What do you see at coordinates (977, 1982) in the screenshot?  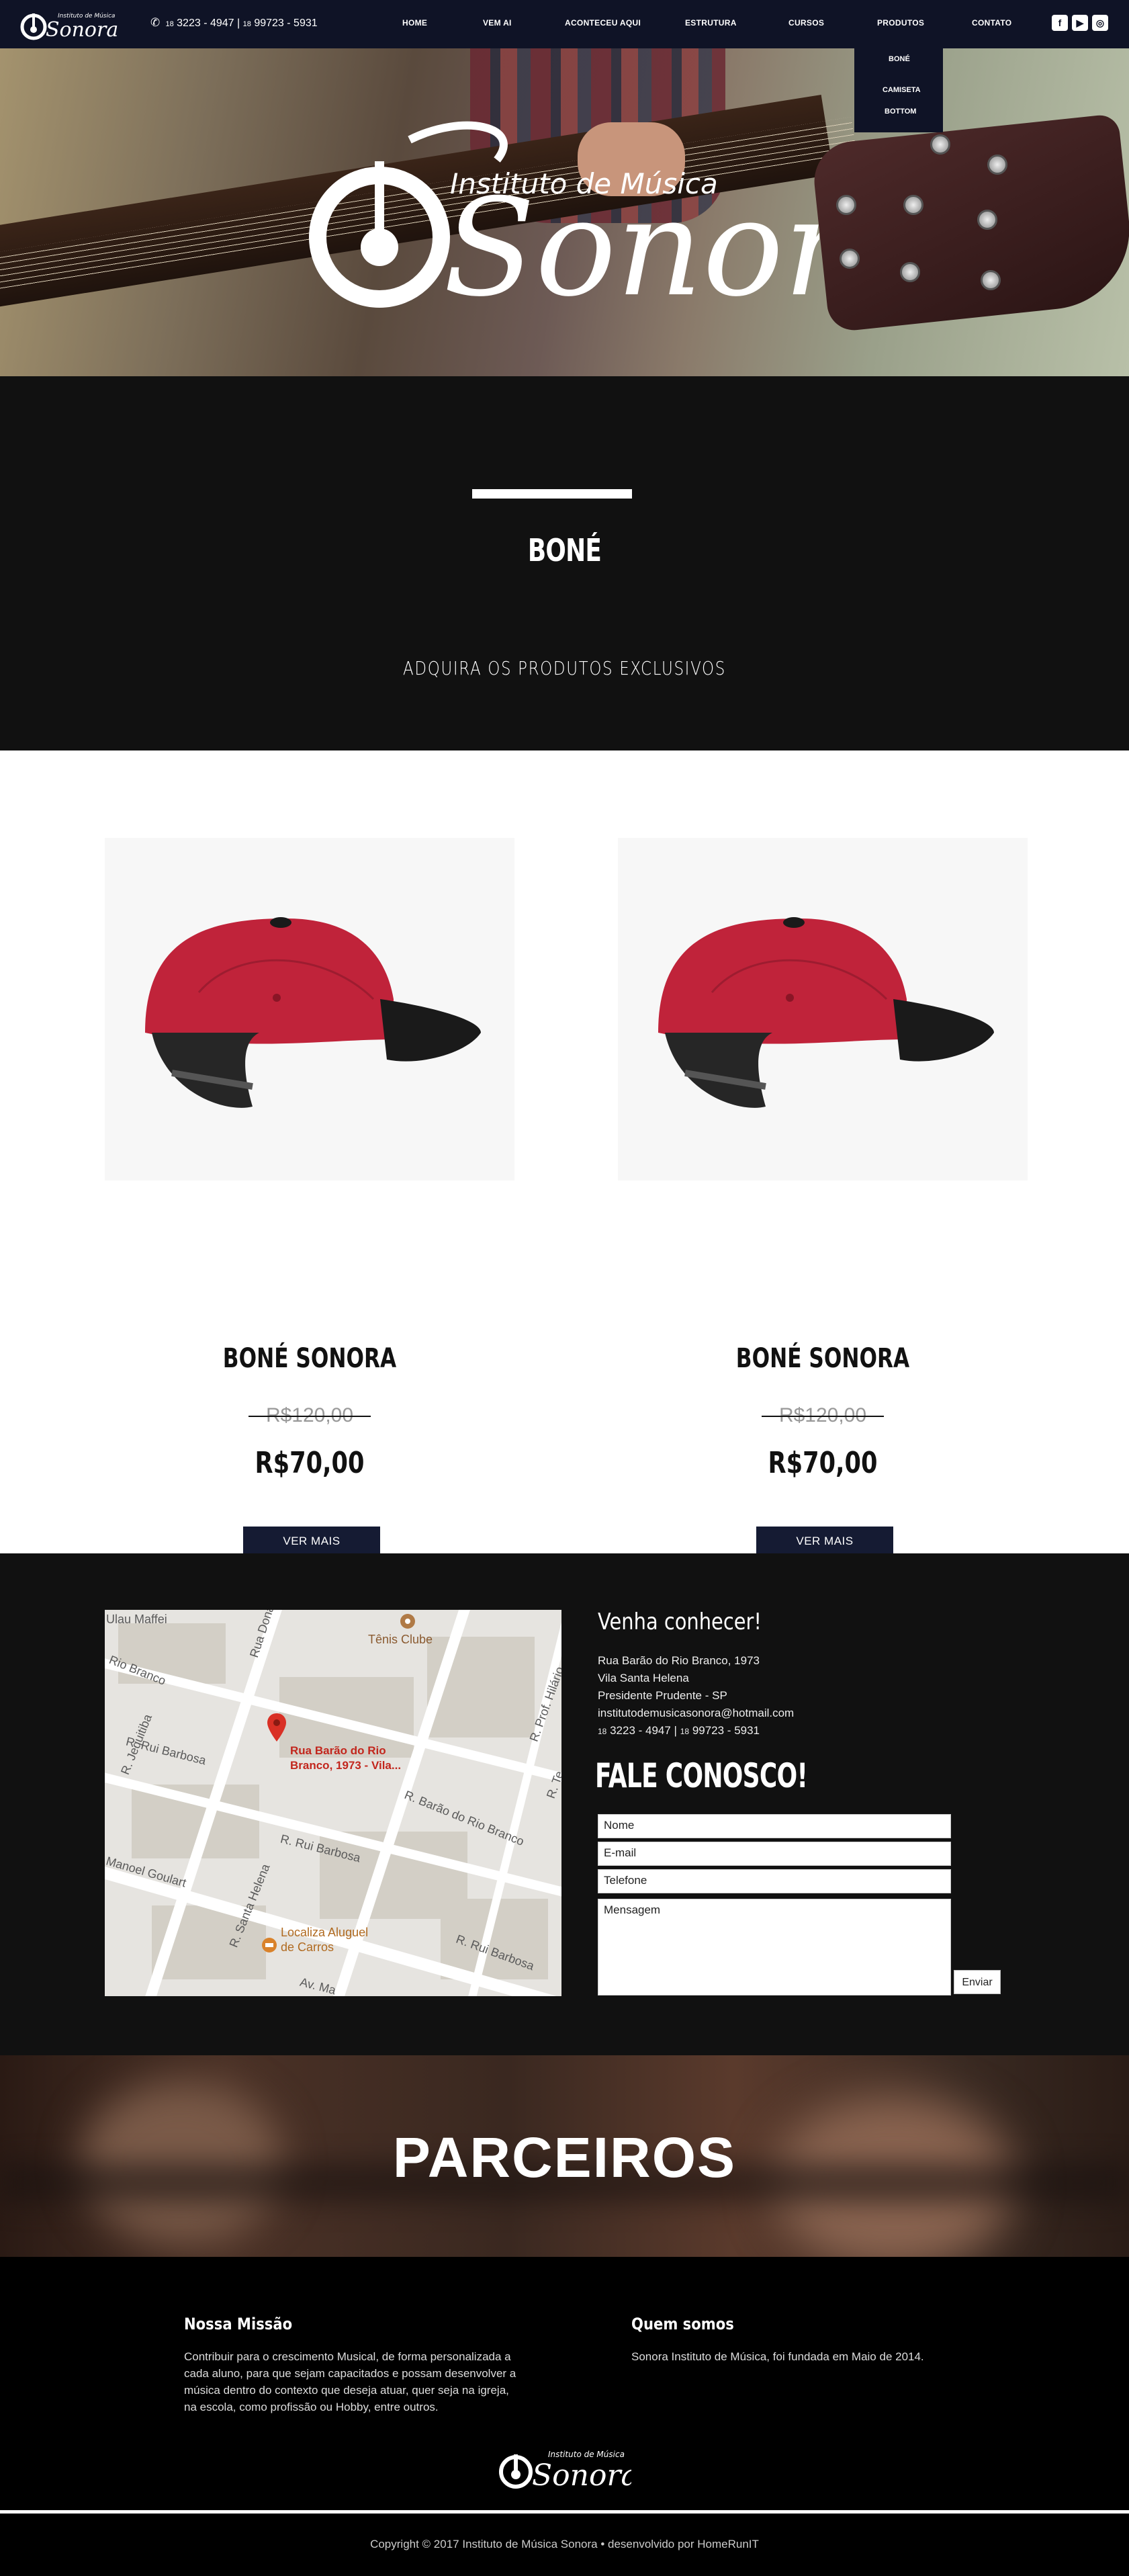 I see `send-button: Enviar` at bounding box center [977, 1982].